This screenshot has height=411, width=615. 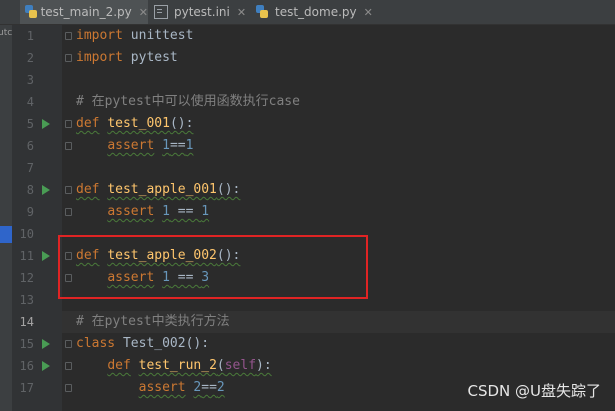 I want to click on line-number: 15, so click(x=26, y=344).